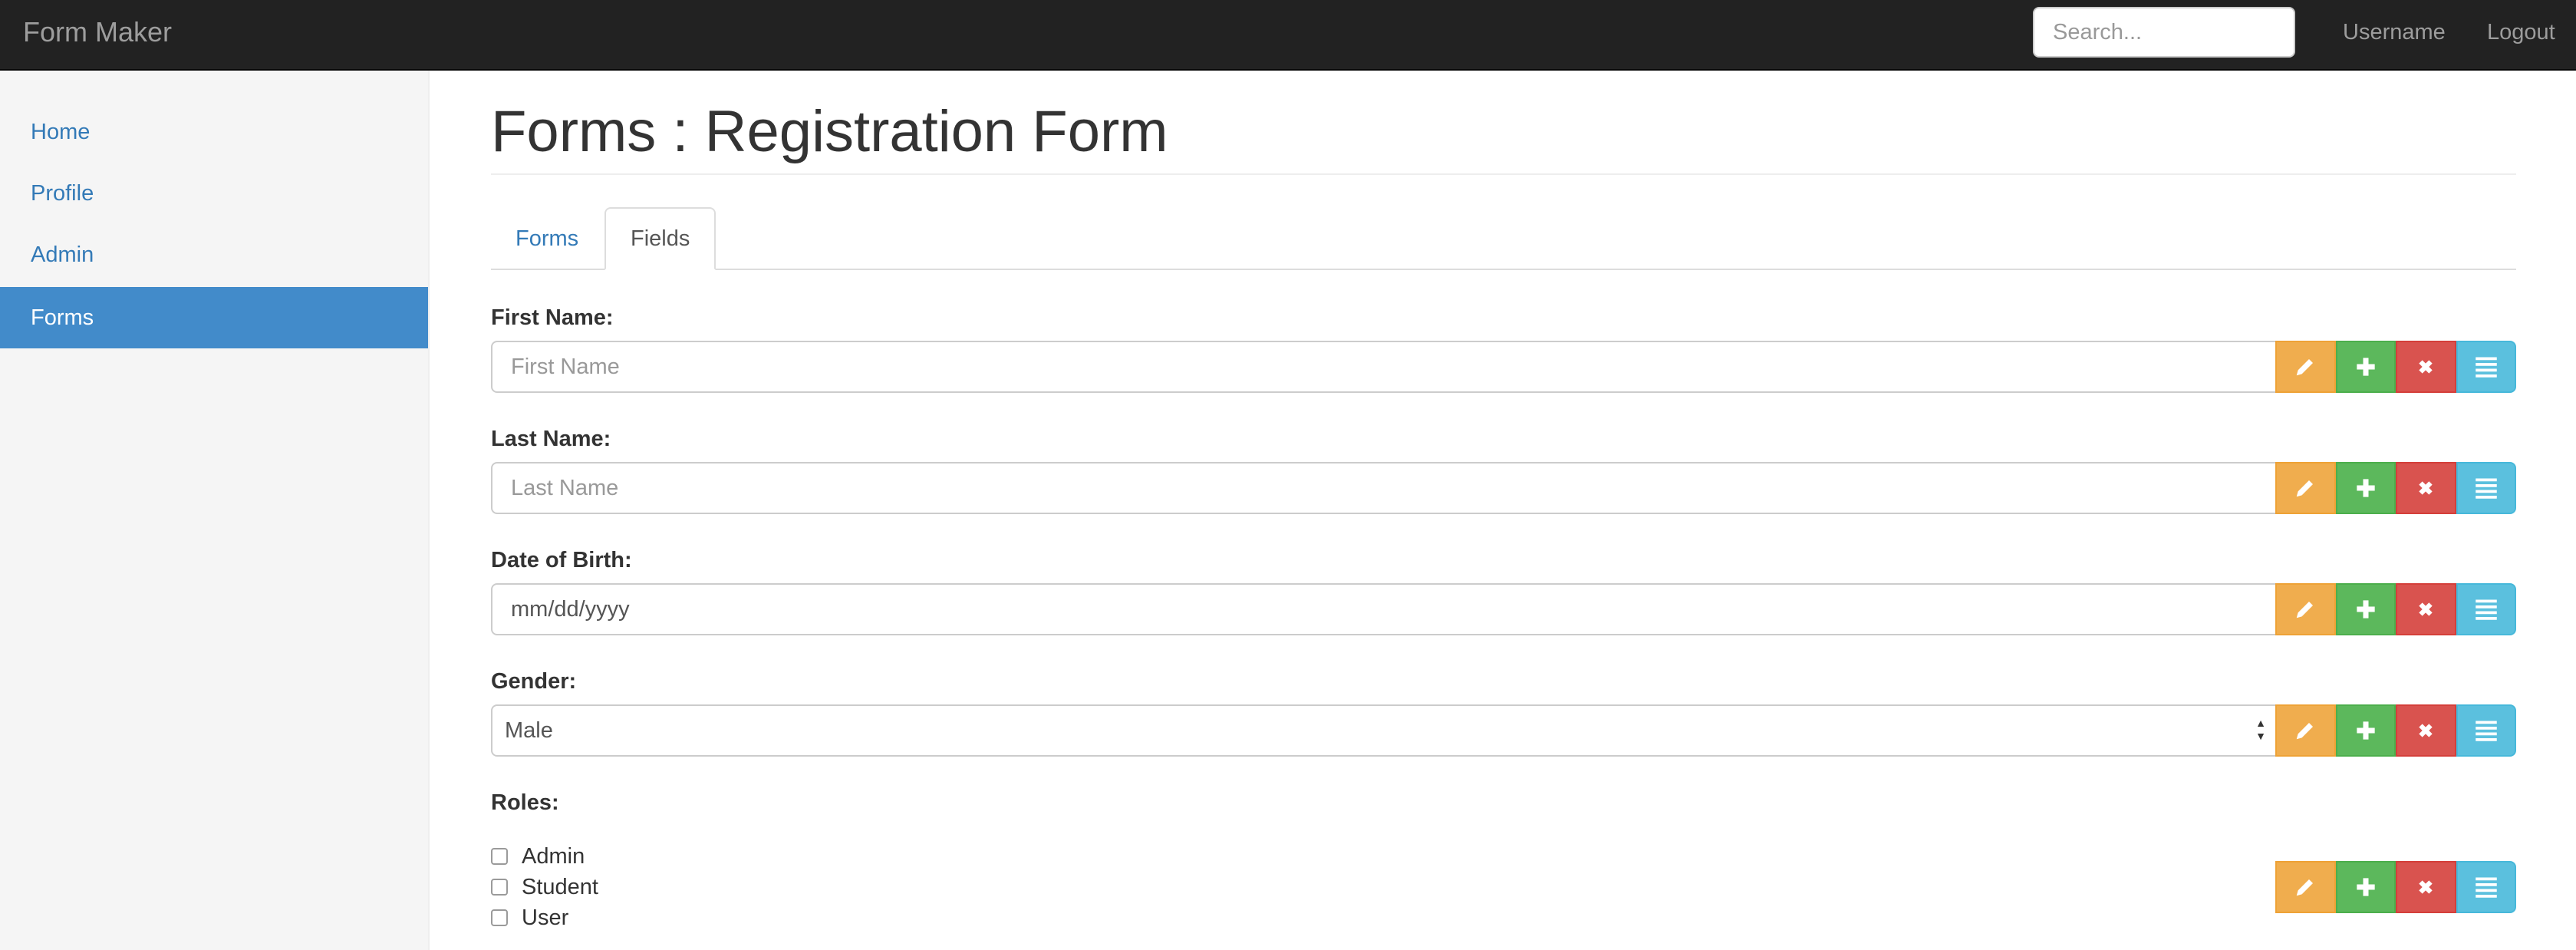 The height and width of the screenshot is (950, 2576). I want to click on tab-forms: Forms, so click(547, 238).